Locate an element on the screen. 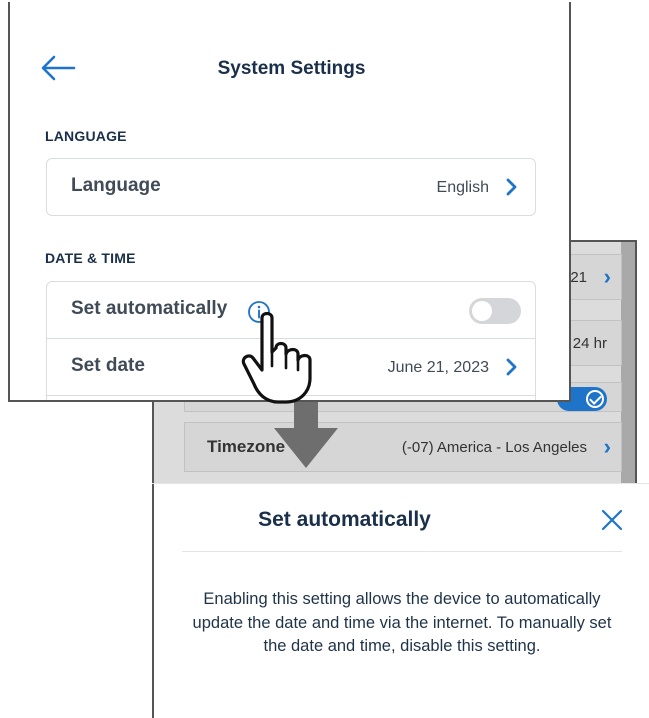 This screenshot has width=649, height=718. background-row-time-format-value: 24 hr is located at coordinates (589, 343).